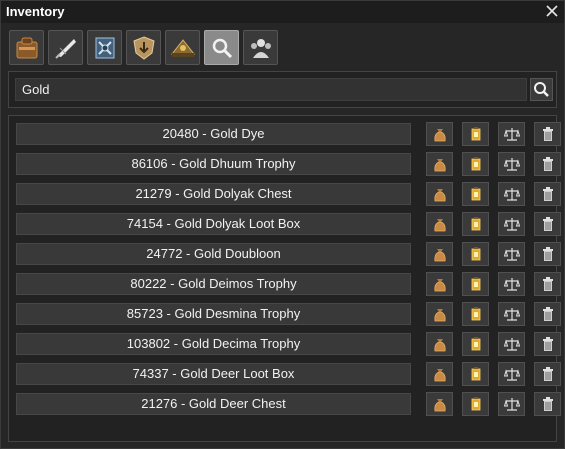 This screenshot has height=449, width=565. I want to click on title-bar: Inventory, so click(282, 12).